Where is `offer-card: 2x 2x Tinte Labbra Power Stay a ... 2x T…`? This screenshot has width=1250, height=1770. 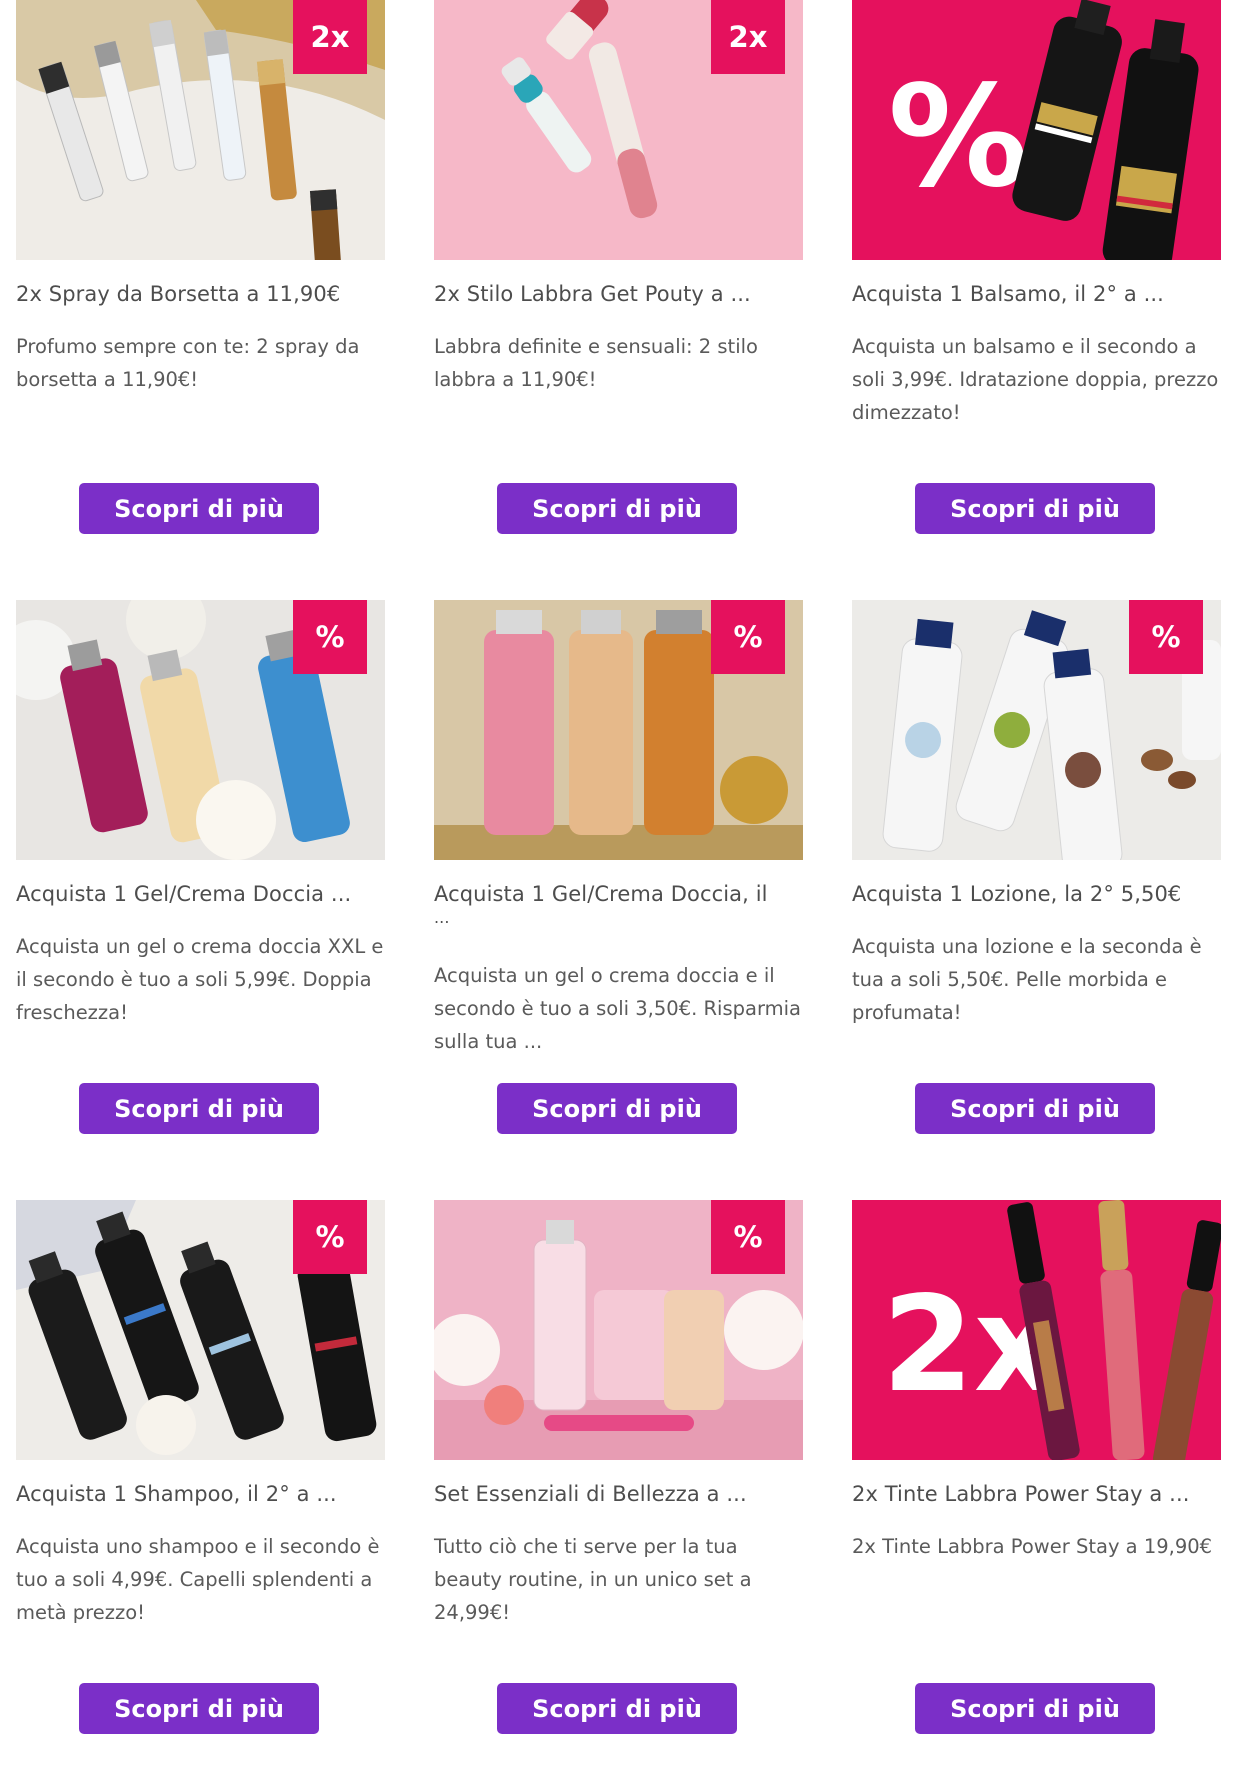 offer-card: 2x 2x Tinte Labbra Power Stay a ... 2x T… is located at coordinates (1036, 1485).